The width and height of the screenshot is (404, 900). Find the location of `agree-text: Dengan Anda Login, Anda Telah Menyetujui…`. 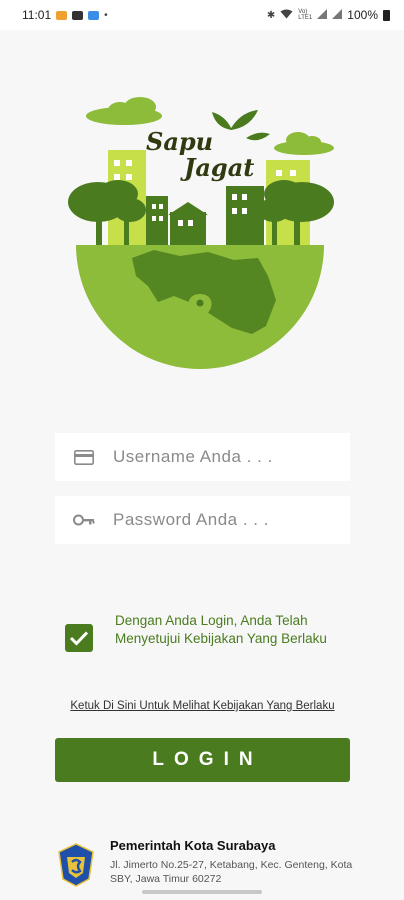

agree-text: Dengan Anda Login, Anda Telah Menyetujui… is located at coordinates (221, 629).